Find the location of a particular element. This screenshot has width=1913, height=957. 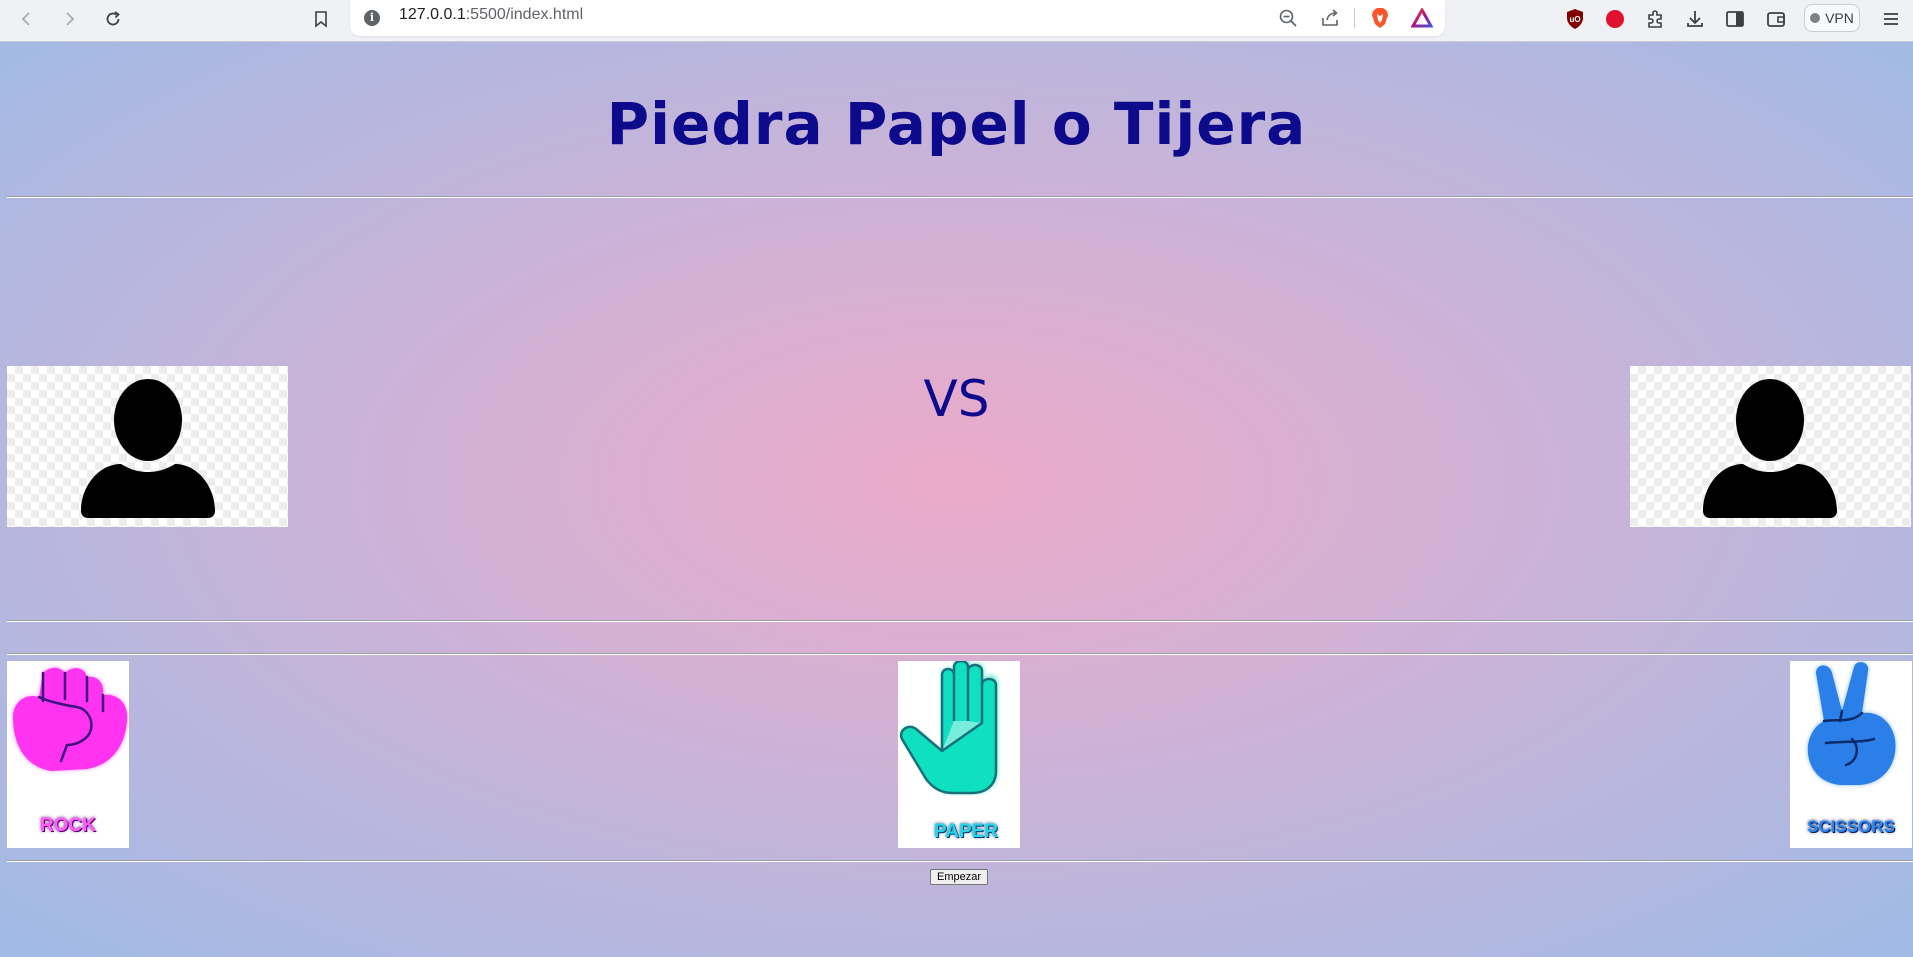

record-icon is located at coordinates (1615, 19).